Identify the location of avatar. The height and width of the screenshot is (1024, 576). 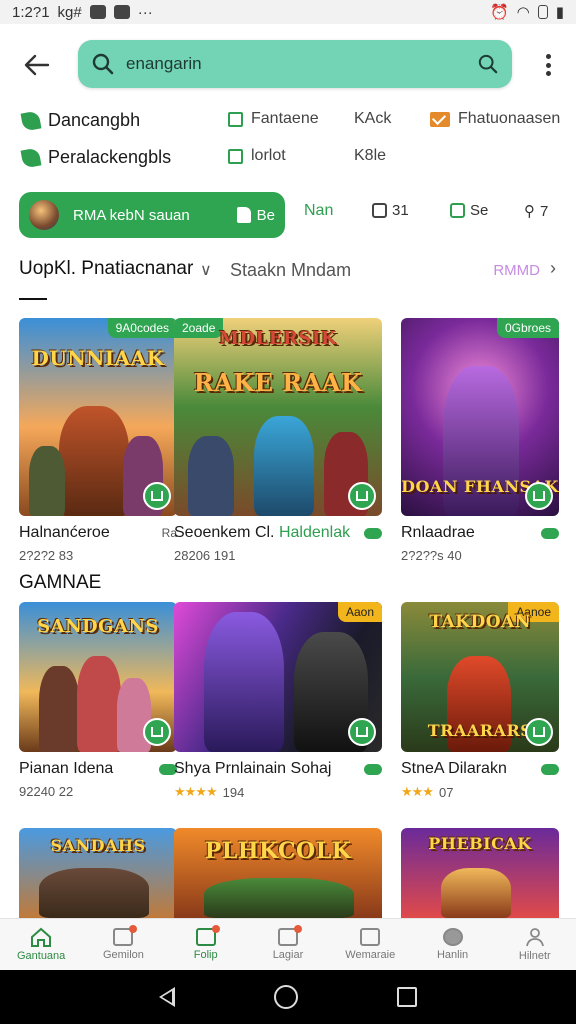
(44, 215).